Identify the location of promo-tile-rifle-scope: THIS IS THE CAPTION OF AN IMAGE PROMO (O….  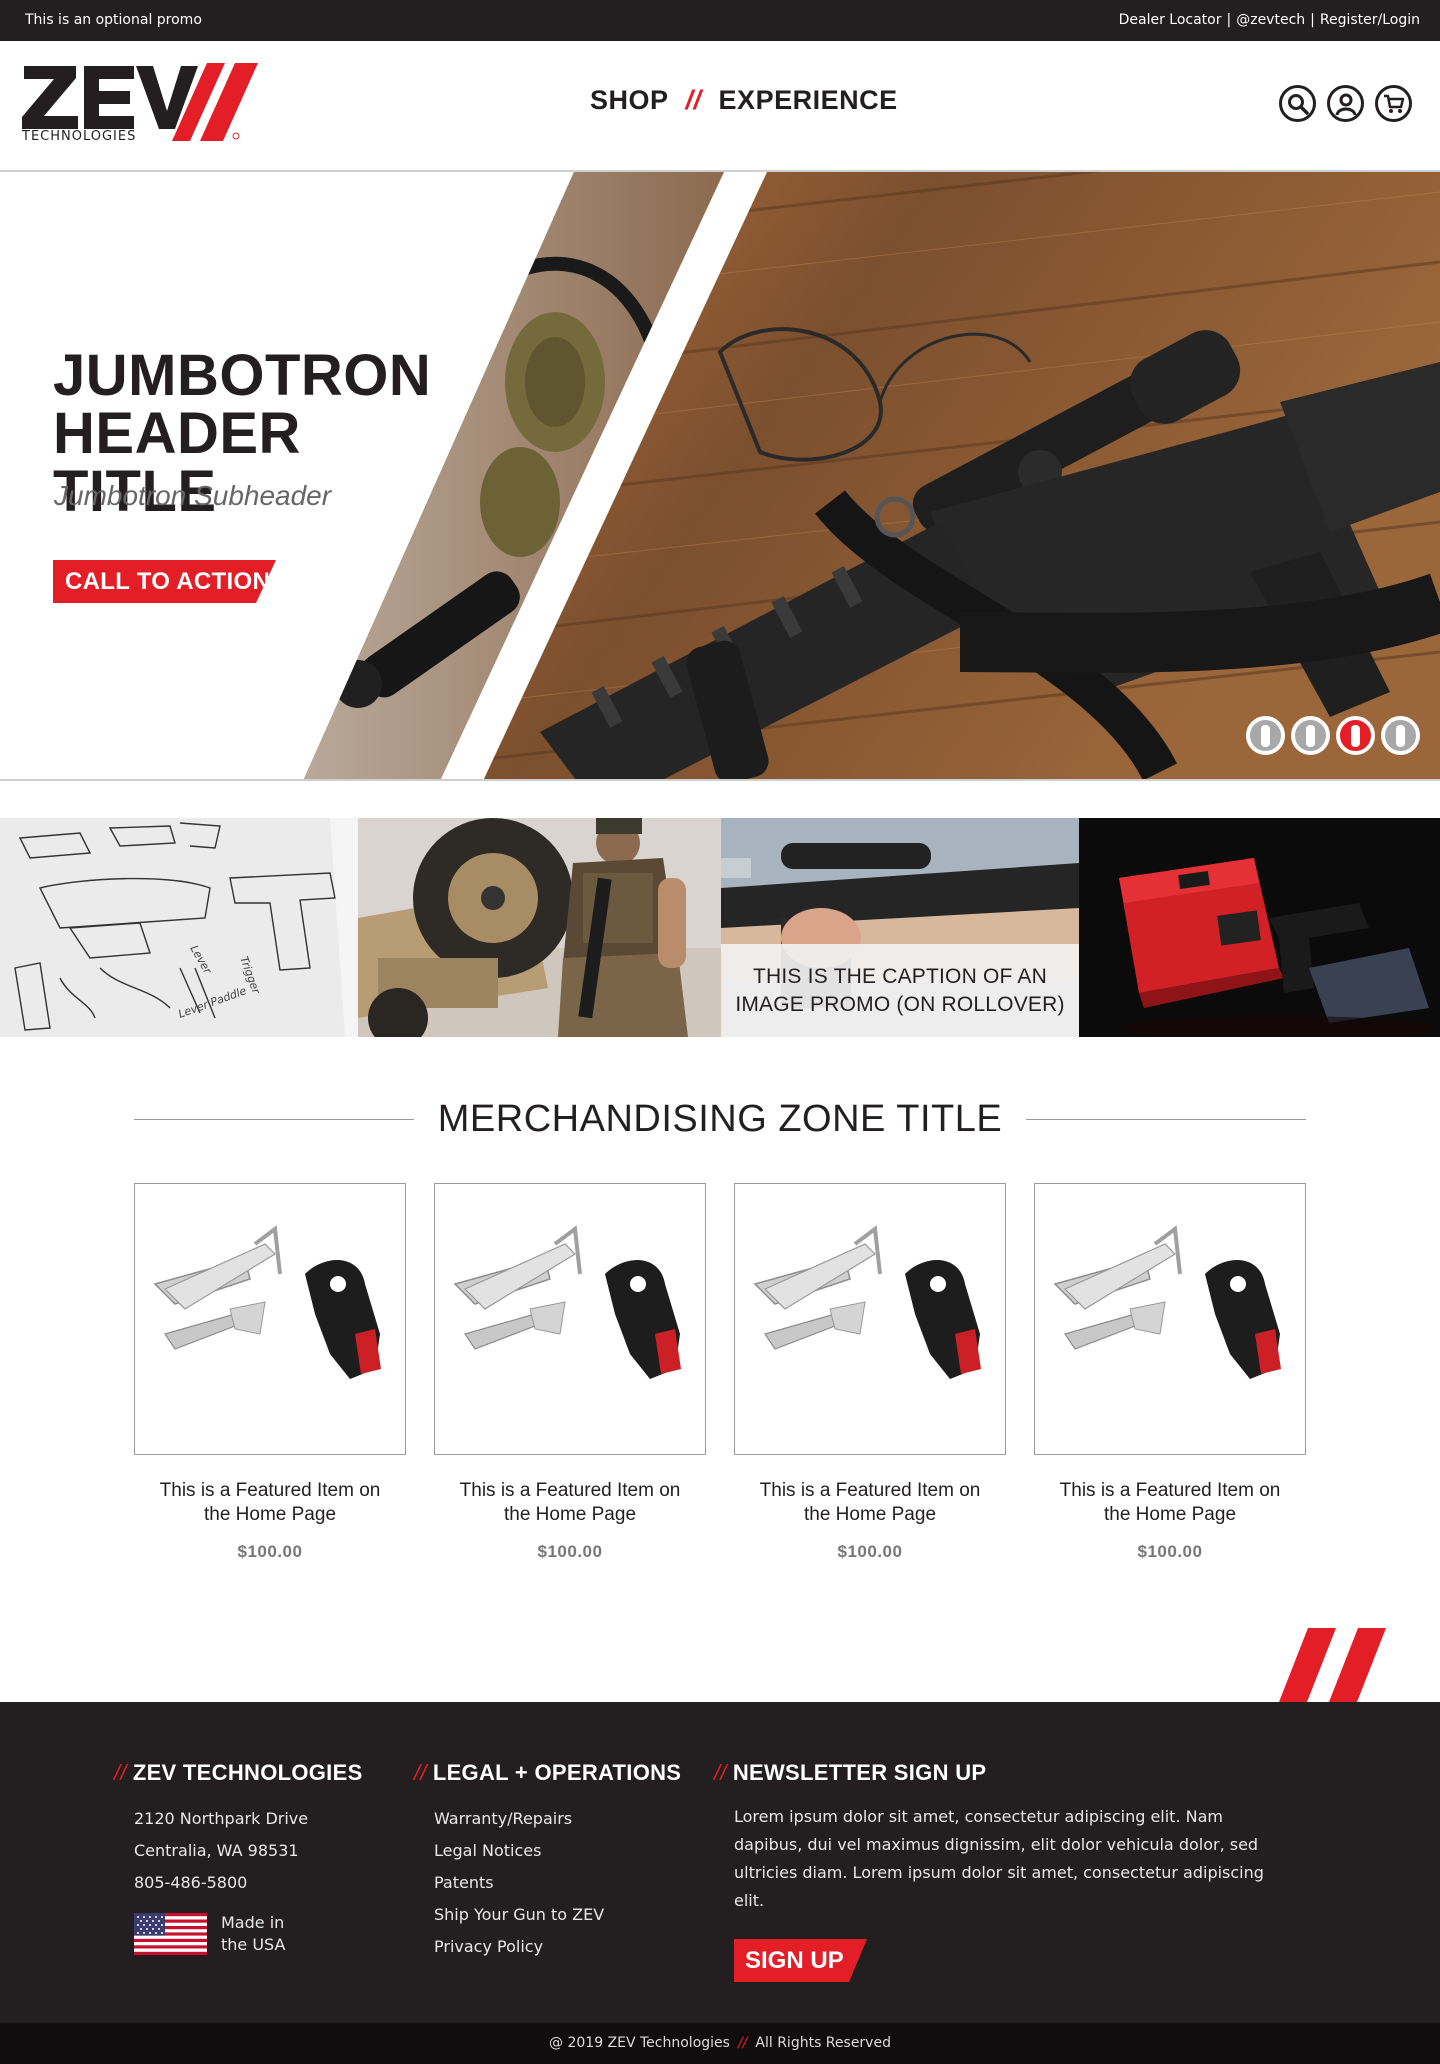
(900, 927).